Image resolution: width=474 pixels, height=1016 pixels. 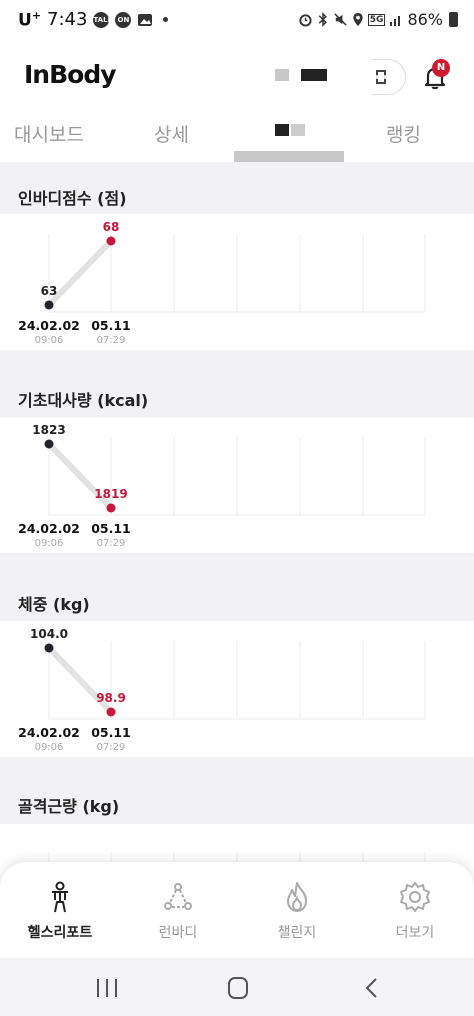 I want to click on chart-card-bmr: 1823 24.02.02 09:06 1819 05.11 07:29, so click(x=237, y=485).